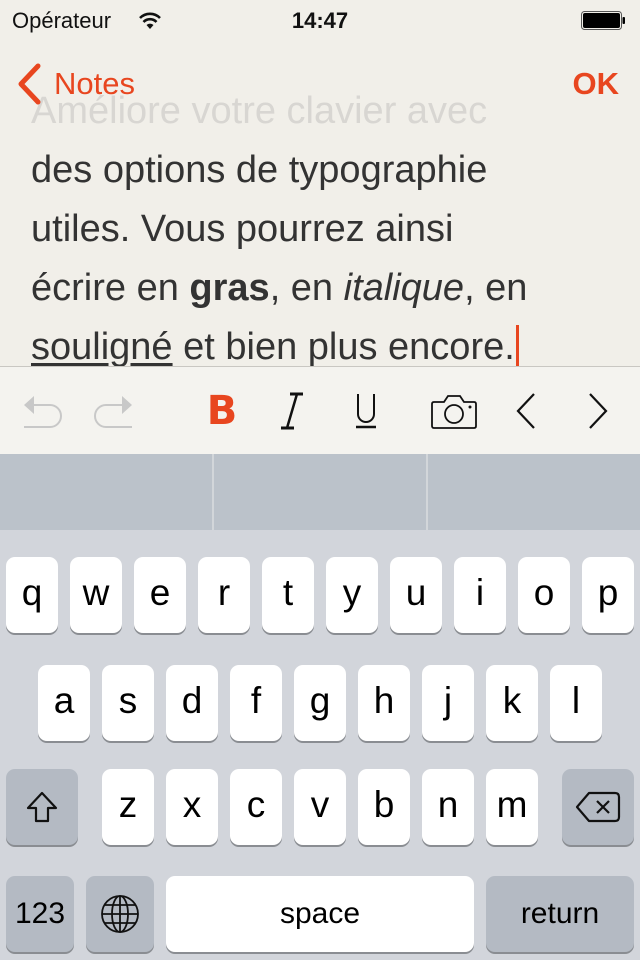 This screenshot has height=960, width=640. Describe the element at coordinates (96, 592) in the screenshot. I see `key-label: w` at that location.